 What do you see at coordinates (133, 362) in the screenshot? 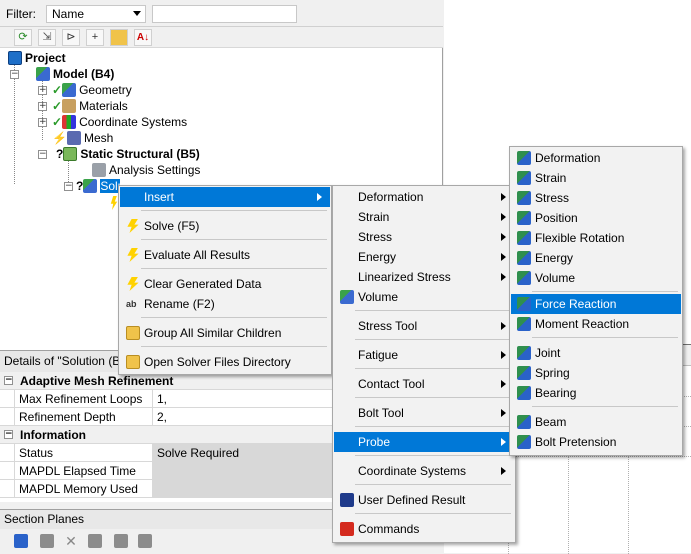
I see `folder-open-icon` at bounding box center [133, 362].